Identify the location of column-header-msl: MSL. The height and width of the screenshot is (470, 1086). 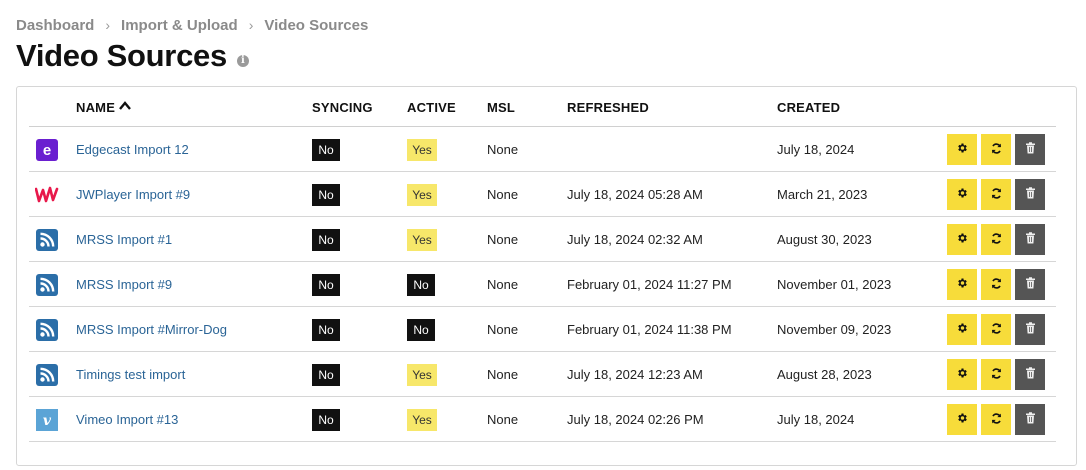
(501, 107).